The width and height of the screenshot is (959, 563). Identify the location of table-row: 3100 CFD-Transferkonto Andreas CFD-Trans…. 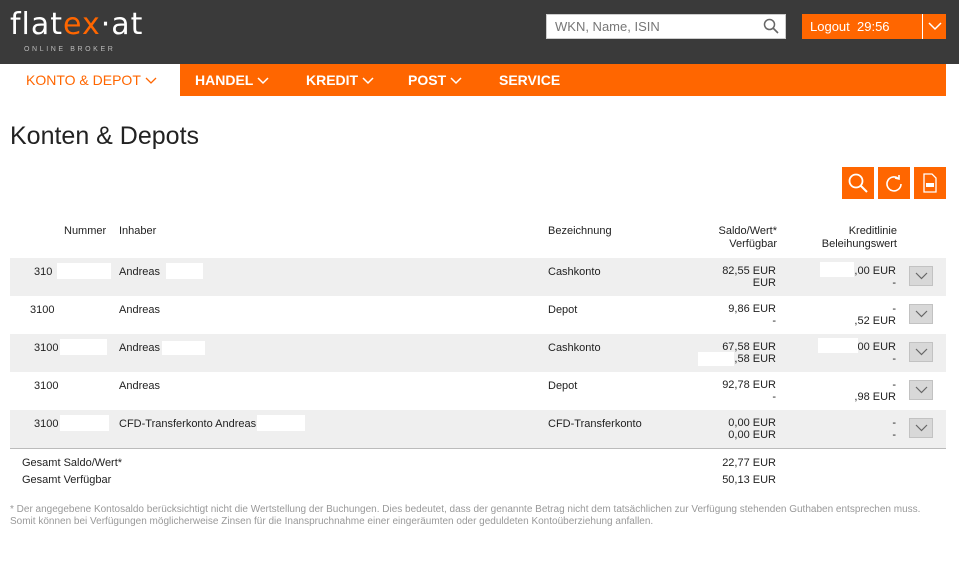
(478, 429).